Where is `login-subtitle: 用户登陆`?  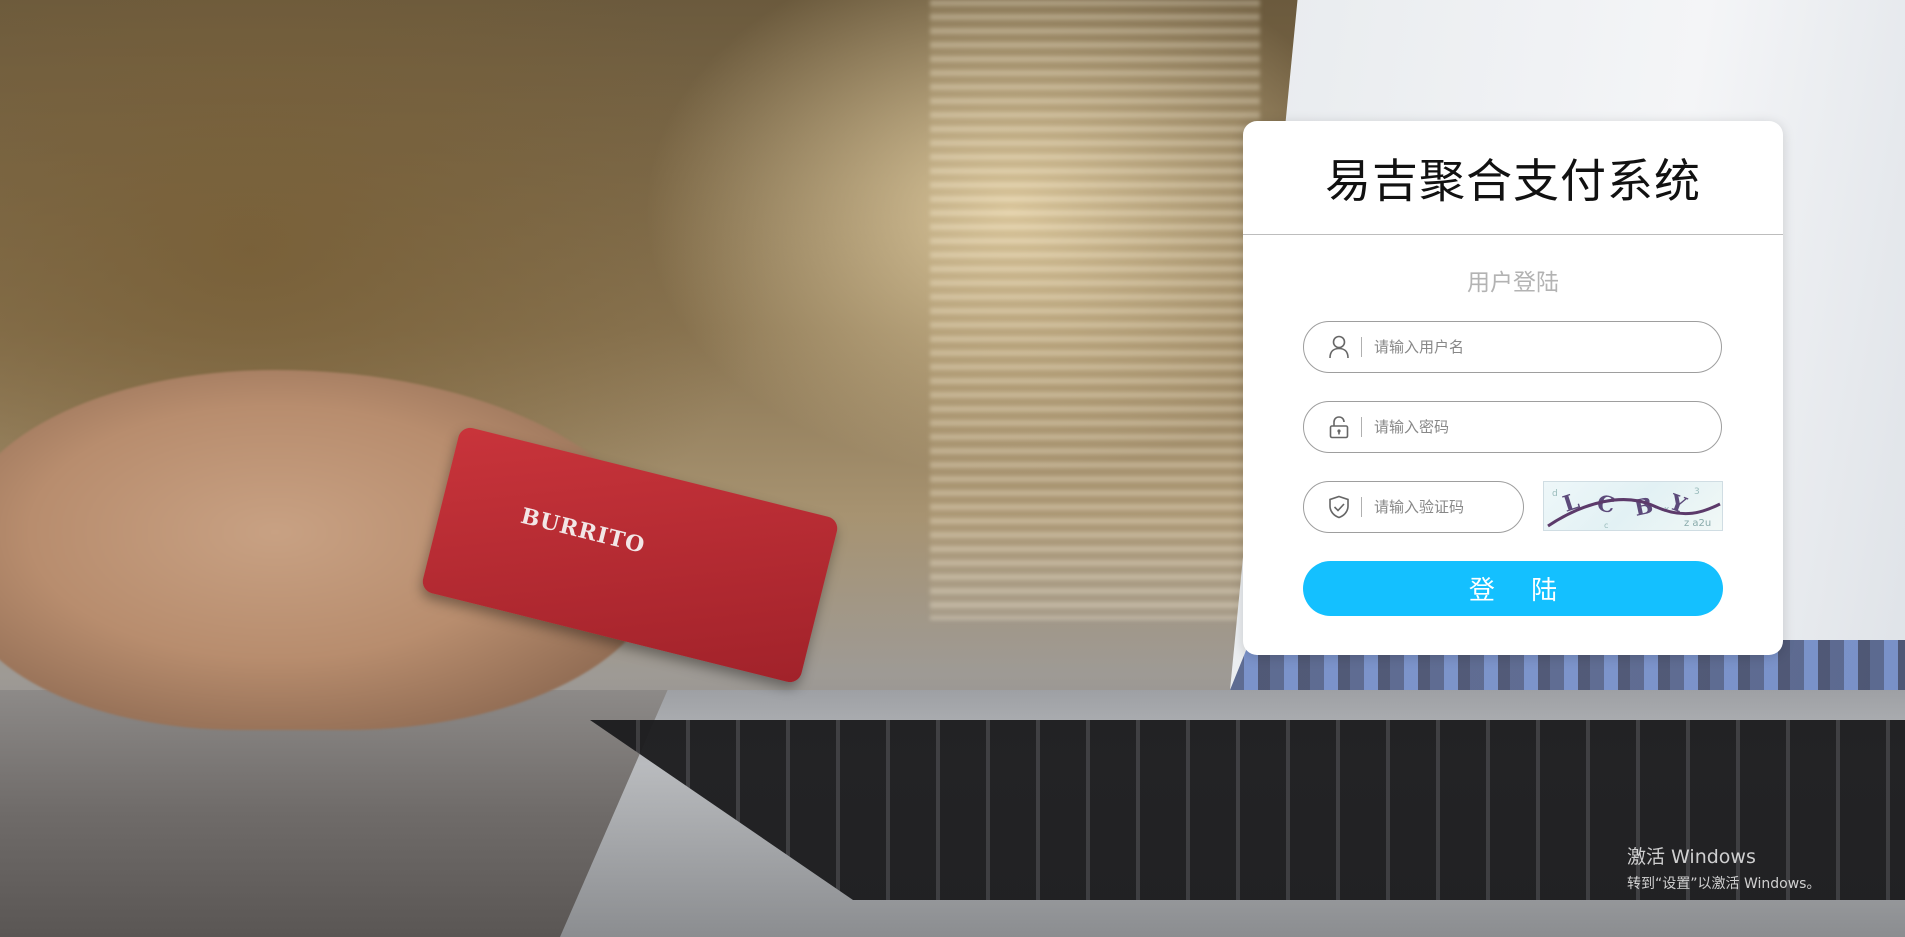 login-subtitle: 用户登陆 is located at coordinates (1513, 283).